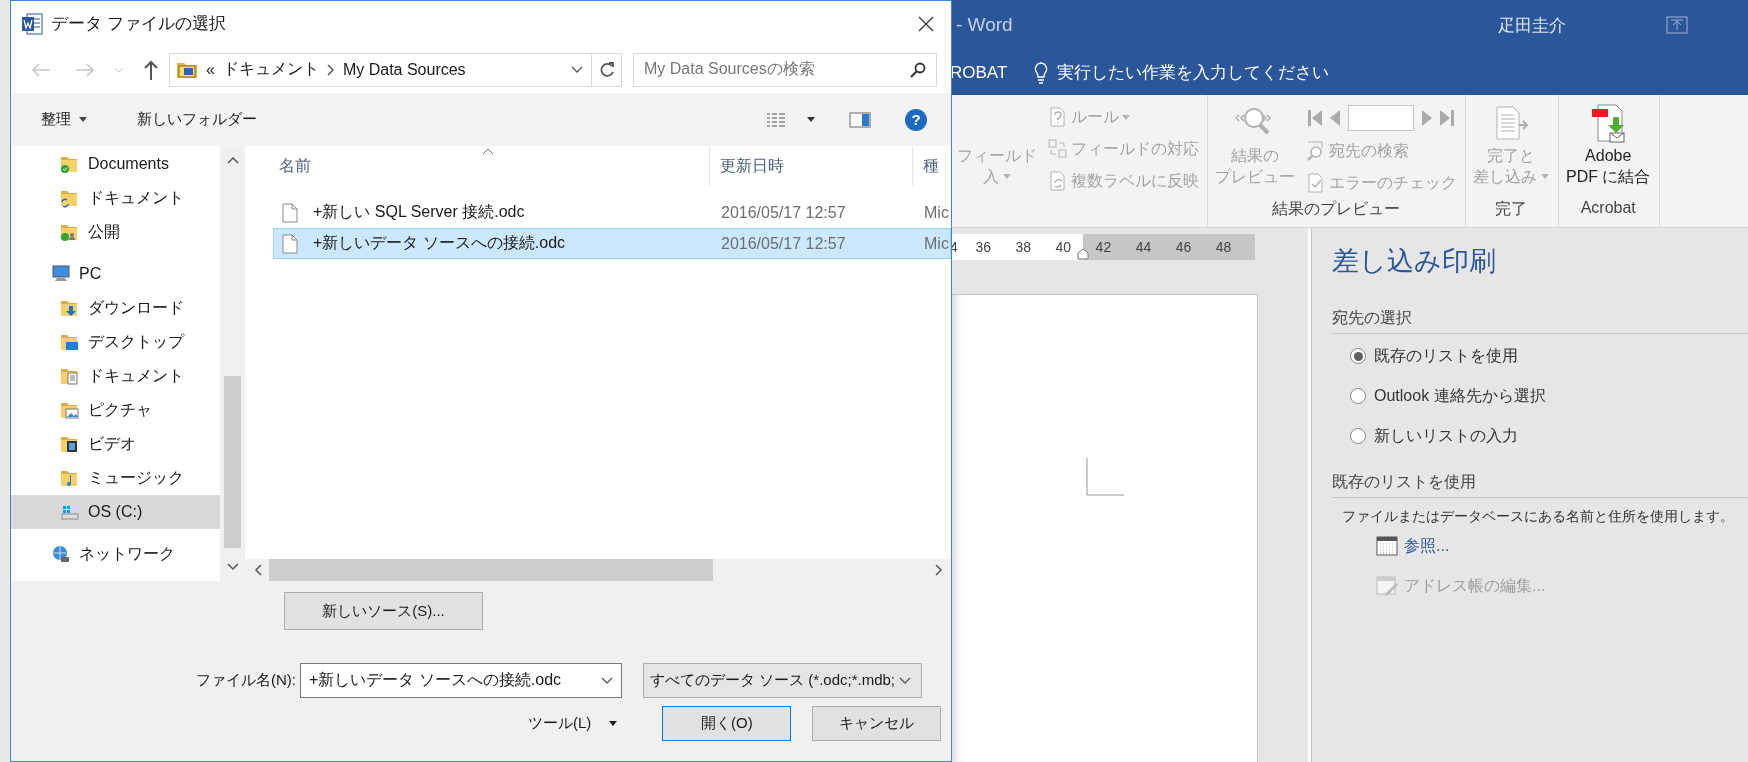  Describe the element at coordinates (32, 23) in the screenshot. I see `app-icon` at that location.